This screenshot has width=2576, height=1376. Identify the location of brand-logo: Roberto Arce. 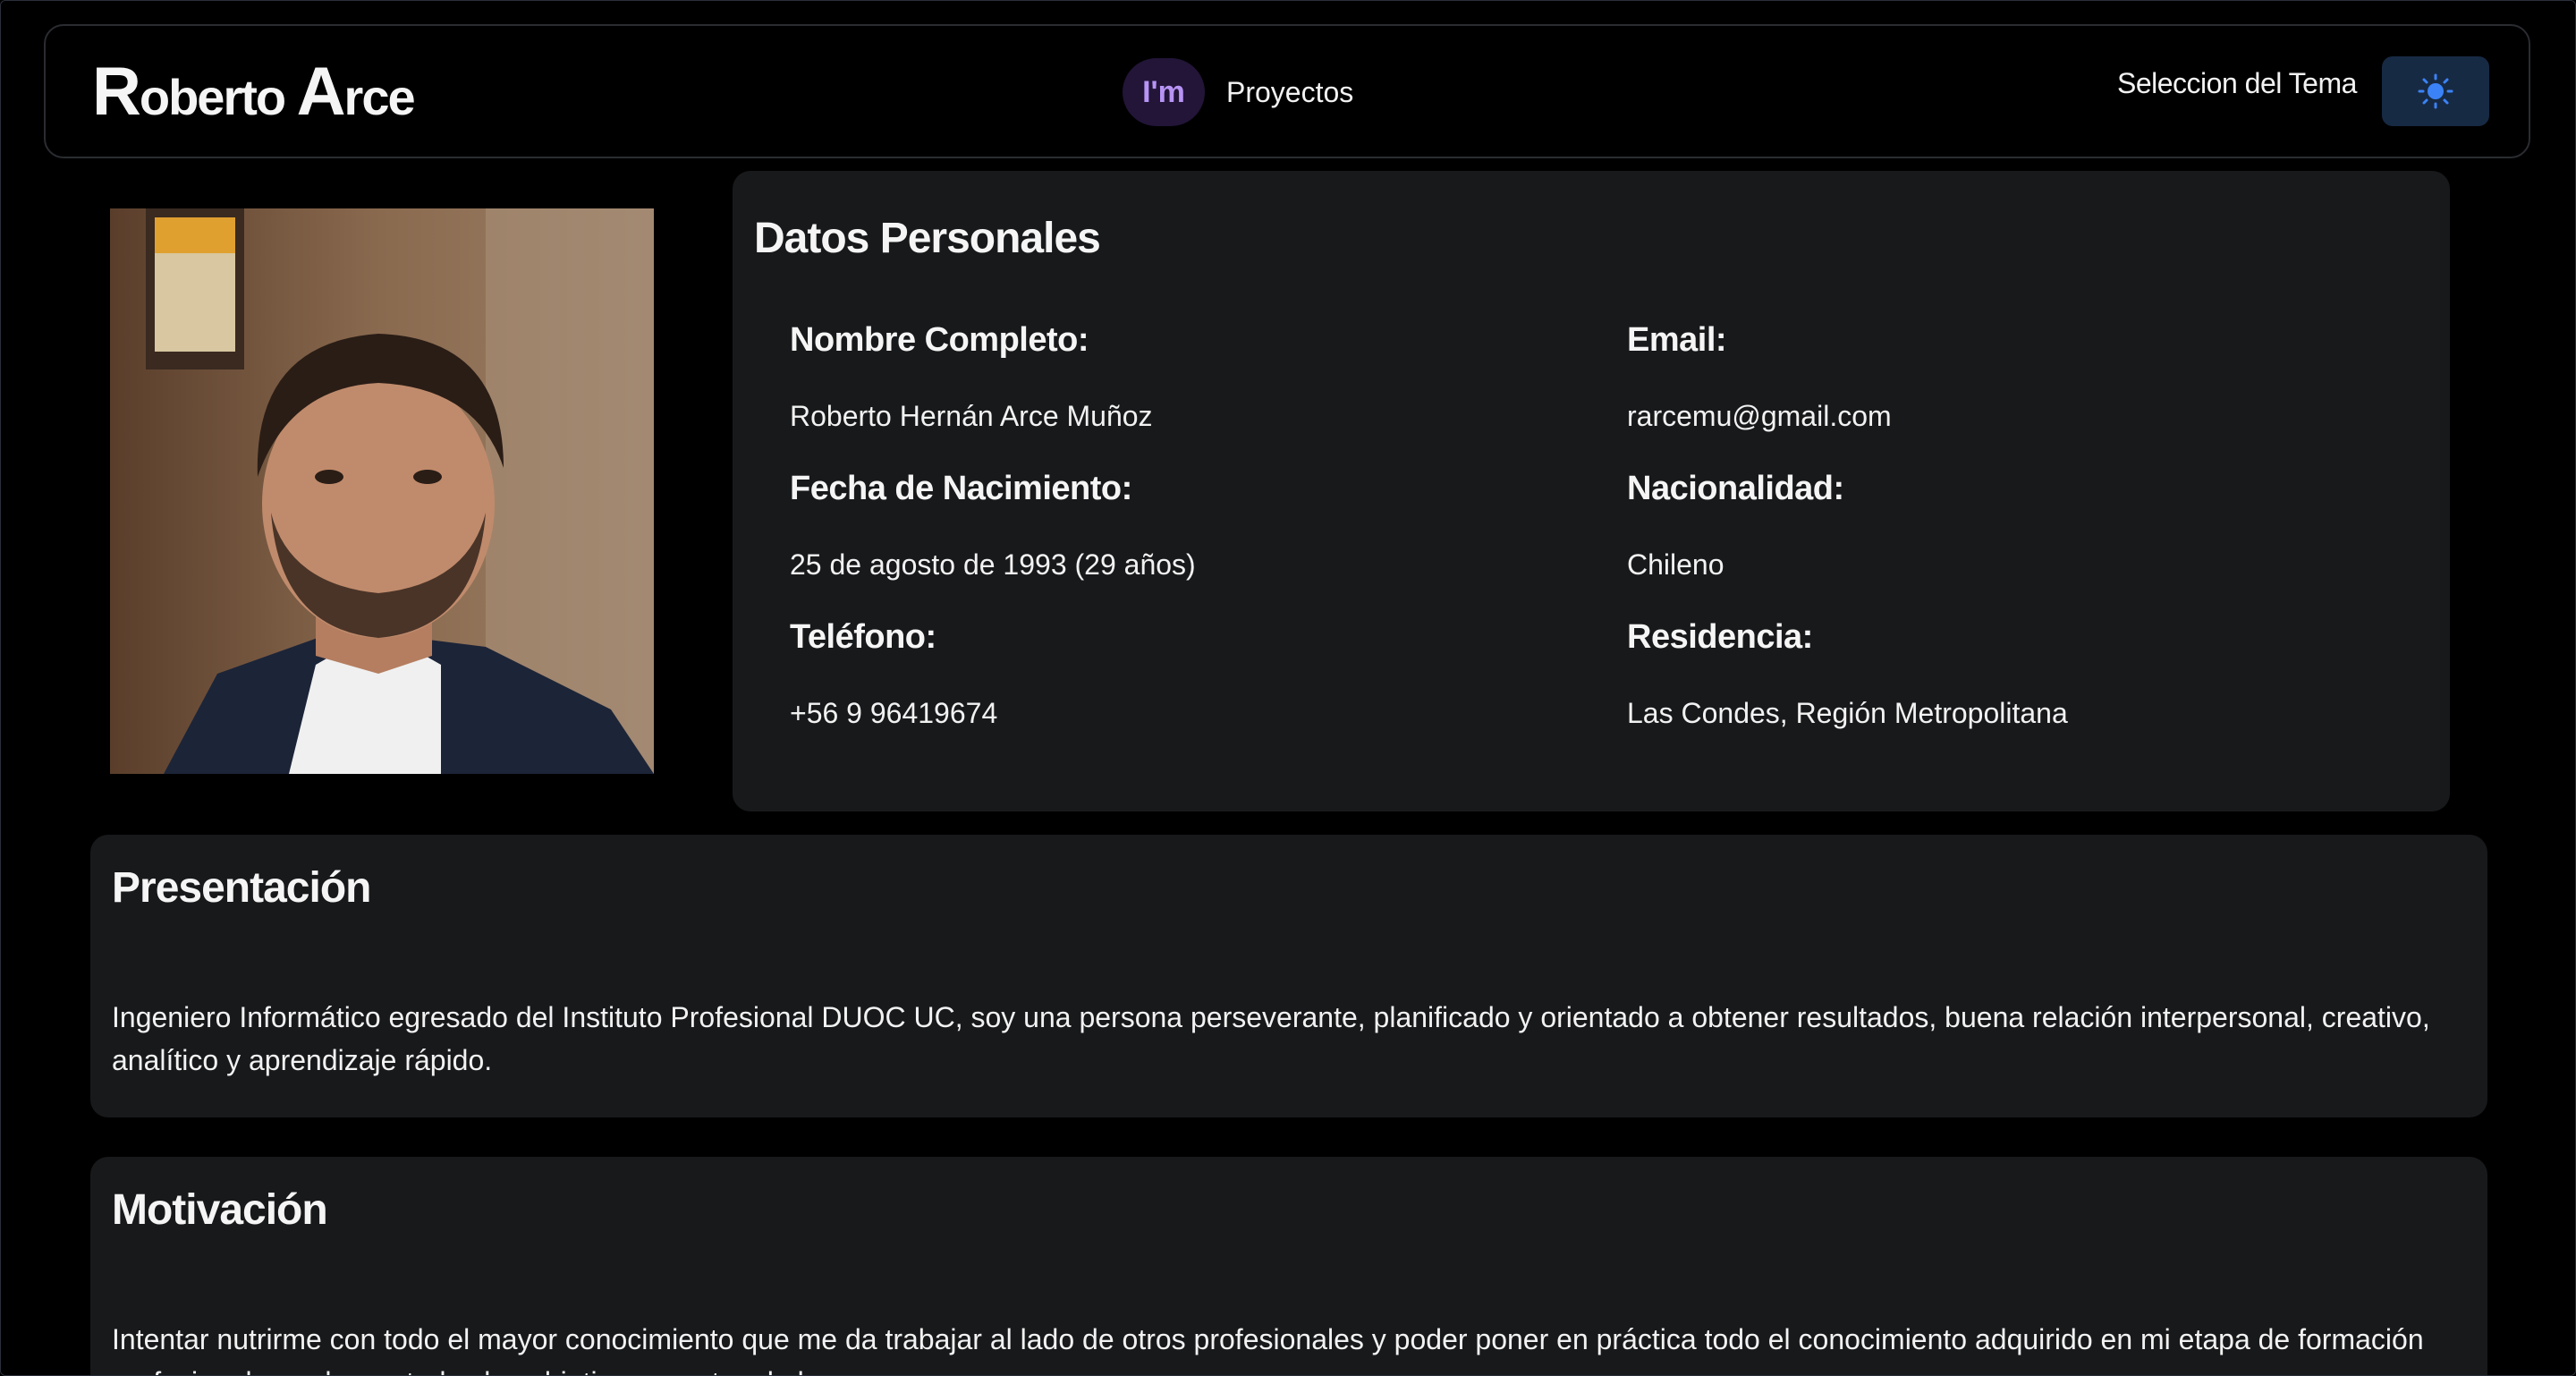
(254, 92).